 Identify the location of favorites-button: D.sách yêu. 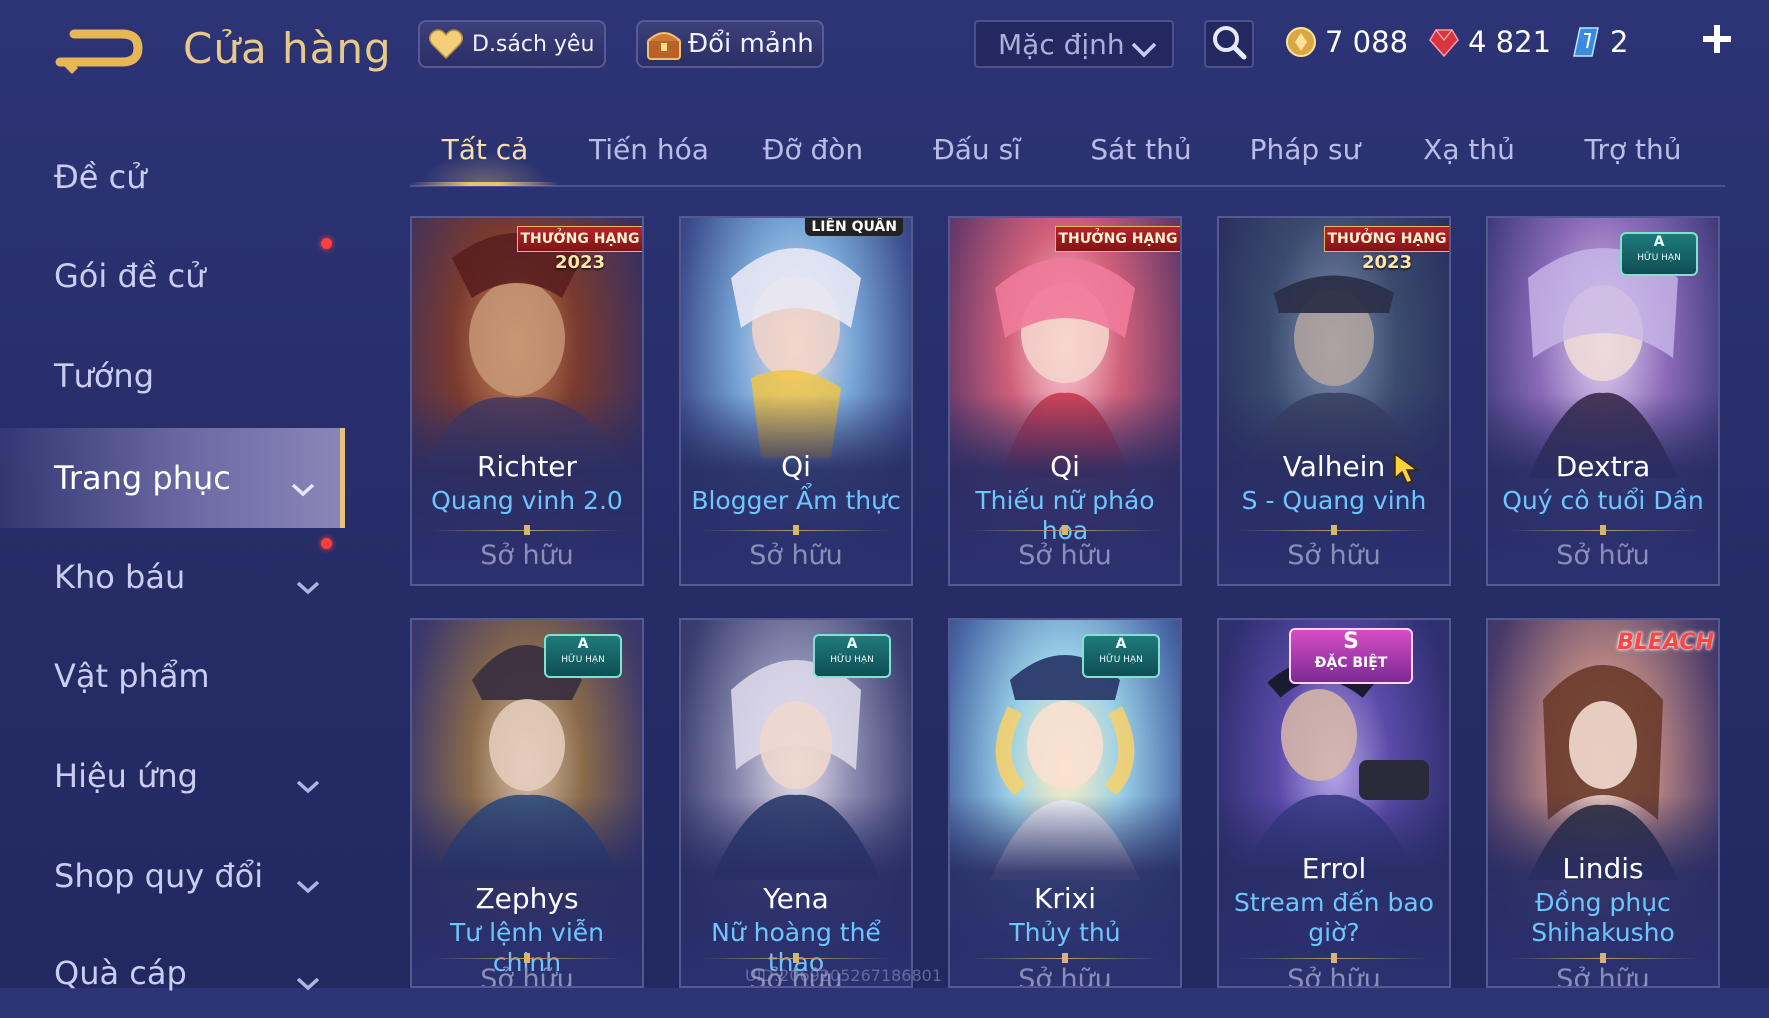
(512, 44).